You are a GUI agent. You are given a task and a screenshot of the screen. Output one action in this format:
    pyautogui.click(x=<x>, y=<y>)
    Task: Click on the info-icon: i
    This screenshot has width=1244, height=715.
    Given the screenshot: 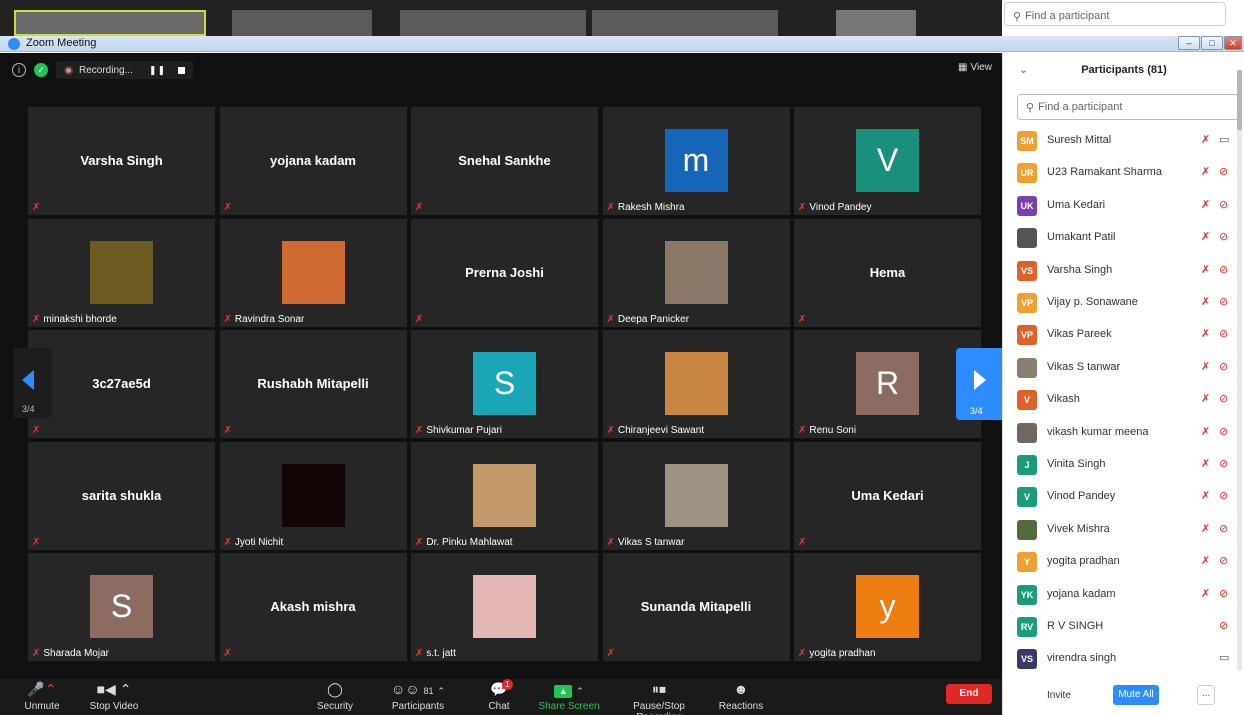 What is the action you would take?
    pyautogui.click(x=19, y=70)
    